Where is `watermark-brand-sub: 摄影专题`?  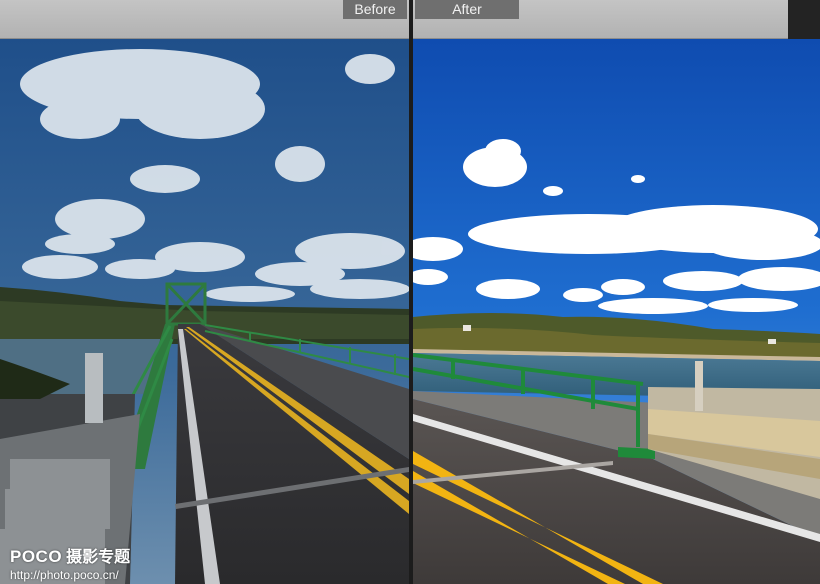
watermark-brand-sub: 摄影专题 is located at coordinates (98, 557).